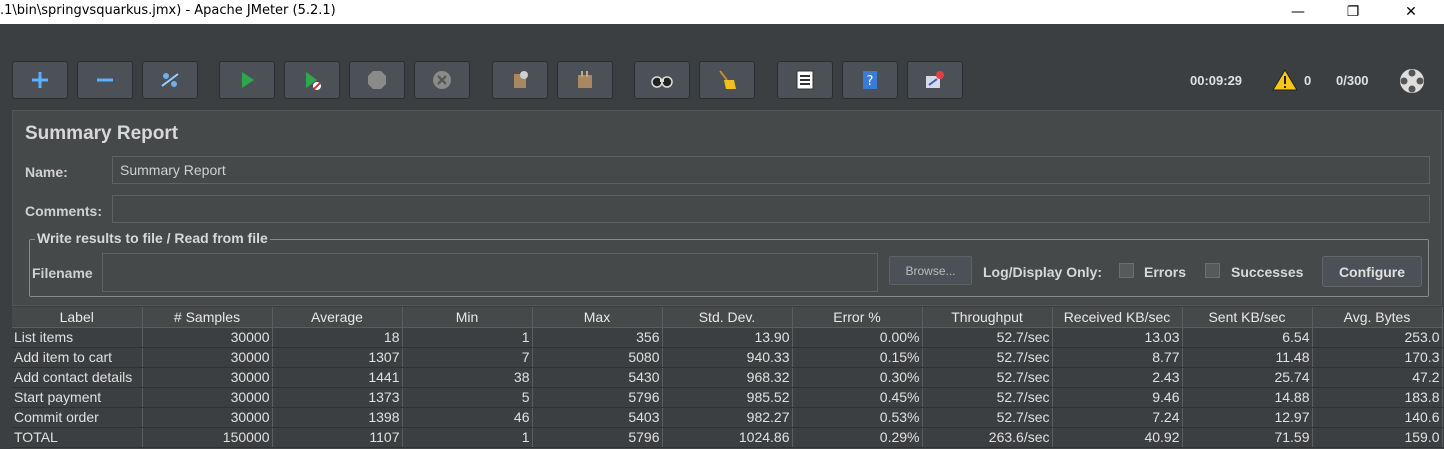 This screenshot has width=1444, height=449. I want to click on name-field: Summary Report, so click(771, 170).